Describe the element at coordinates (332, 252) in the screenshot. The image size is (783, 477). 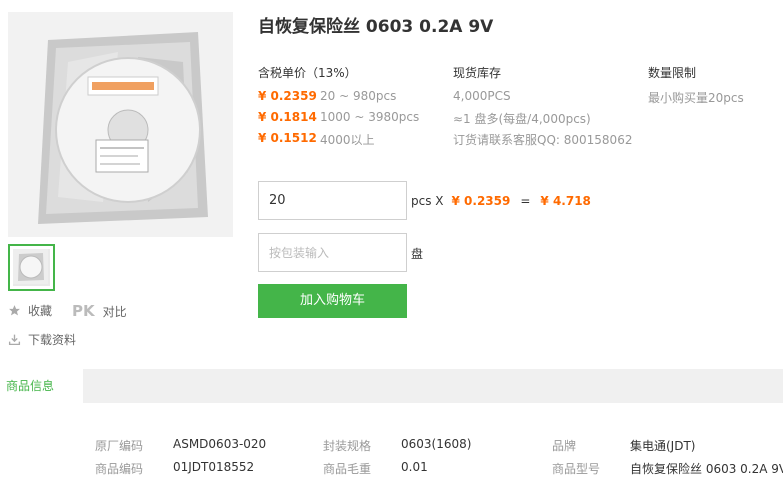
I see `reel-quantity-input` at that location.